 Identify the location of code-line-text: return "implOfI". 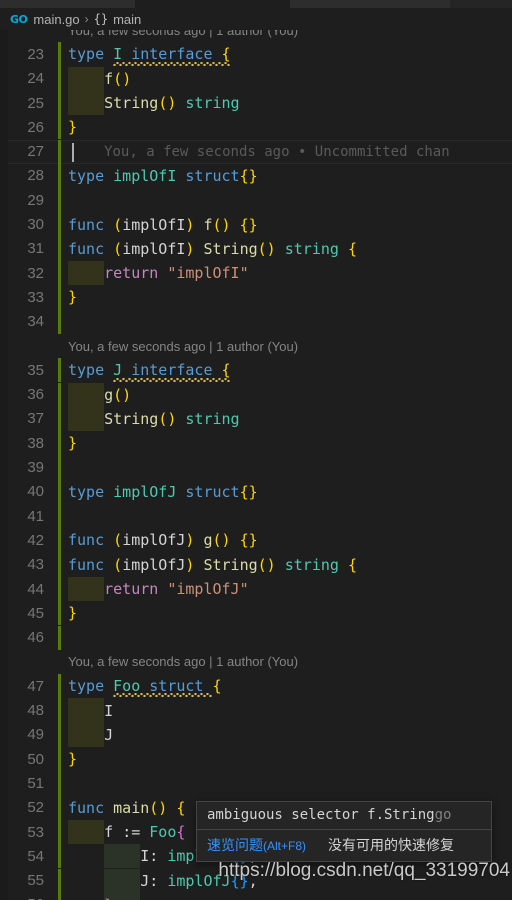
(158, 273).